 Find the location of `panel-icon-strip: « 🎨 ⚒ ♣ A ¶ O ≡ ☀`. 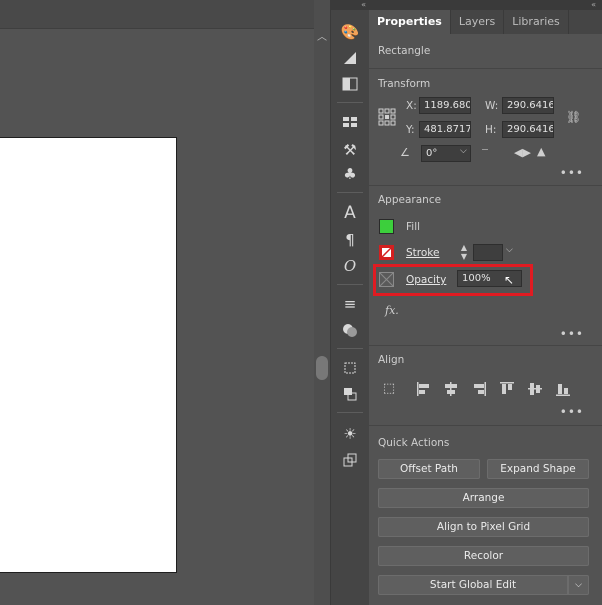

panel-icon-strip: « 🎨 ⚒ ♣ A ¶ O ≡ ☀ is located at coordinates (350, 302).